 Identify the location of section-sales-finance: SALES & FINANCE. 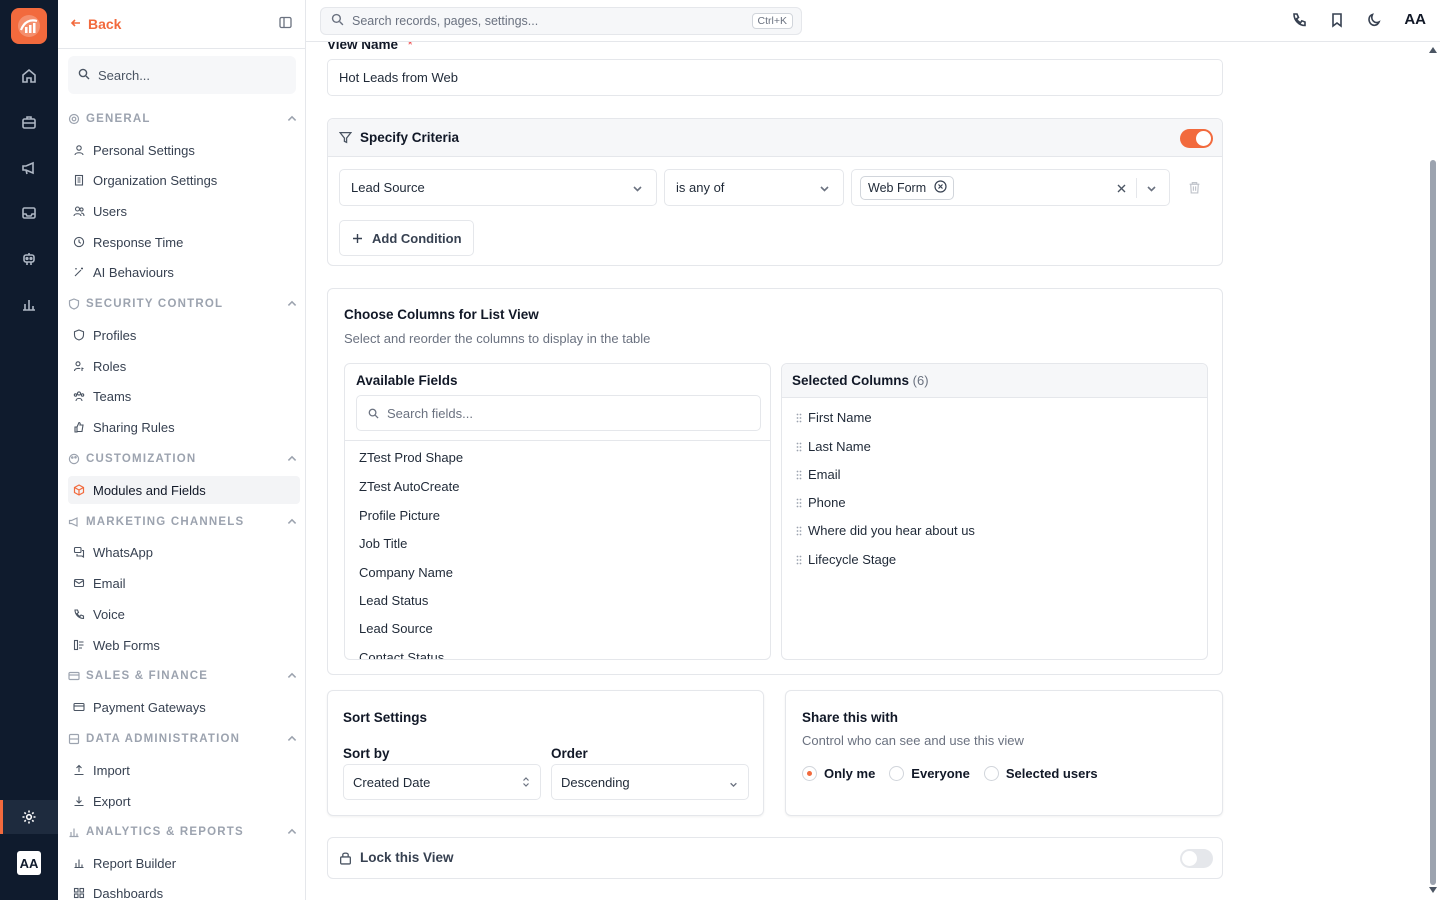
(183, 676).